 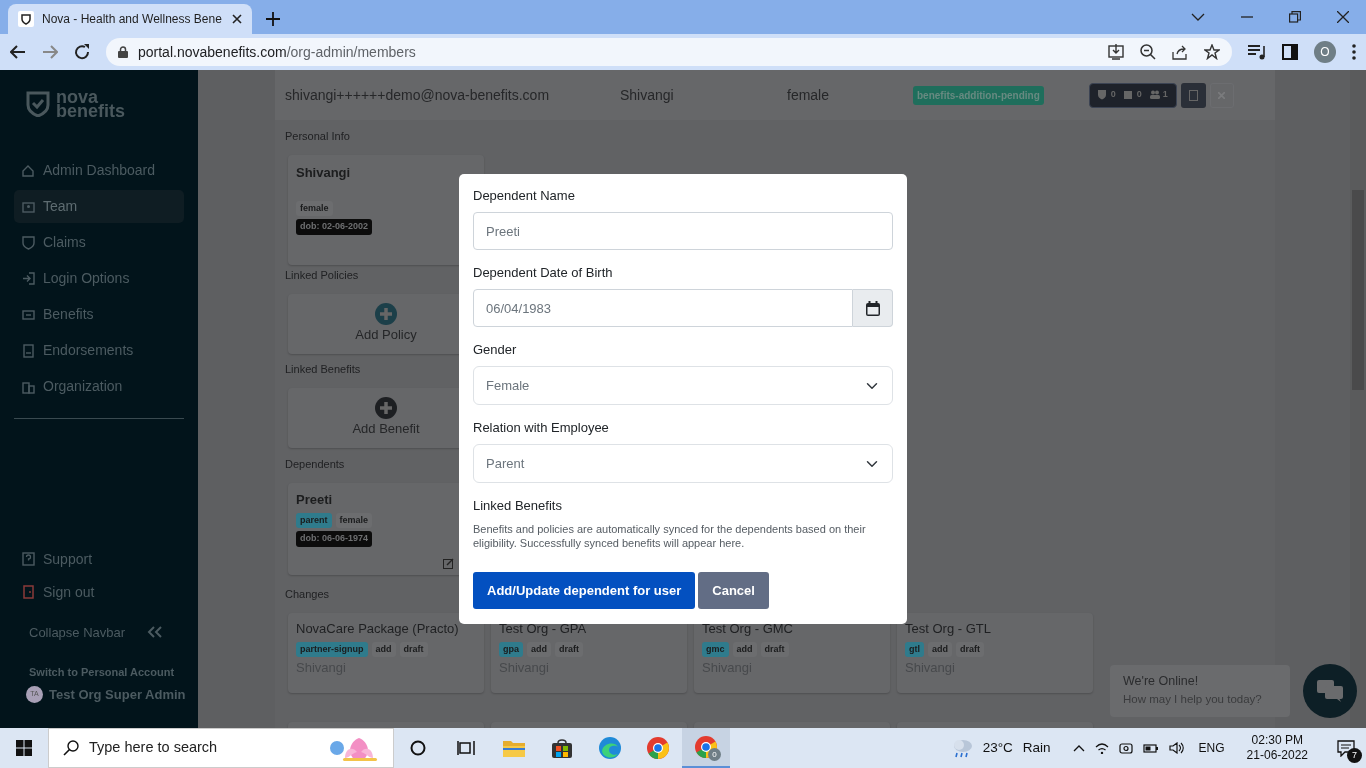 What do you see at coordinates (978, 95) in the screenshot?
I see `status-badge: benefits-addition-pending` at bounding box center [978, 95].